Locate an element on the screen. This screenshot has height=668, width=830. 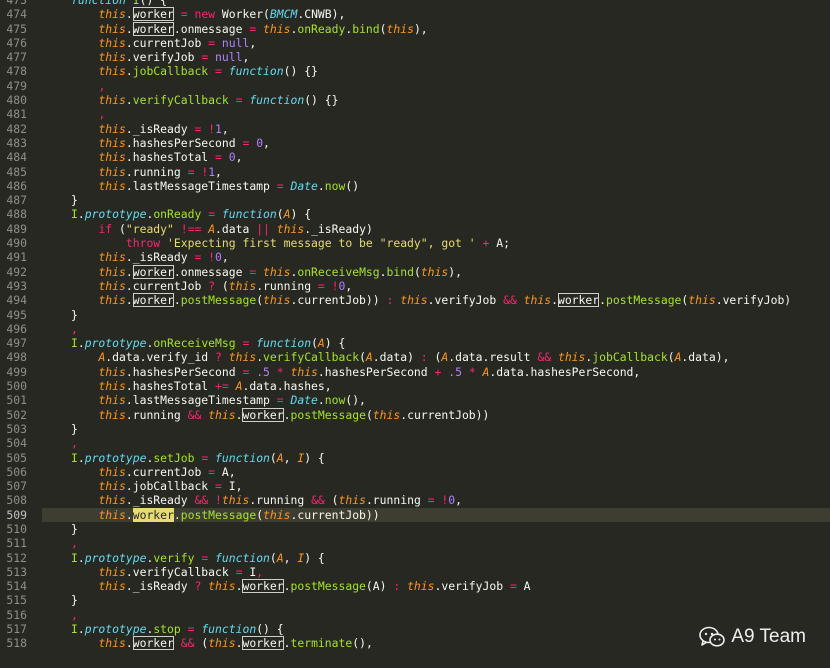
code-line: 500 this.hashesTotal += A.data.hashes, is located at coordinates (415, 386).